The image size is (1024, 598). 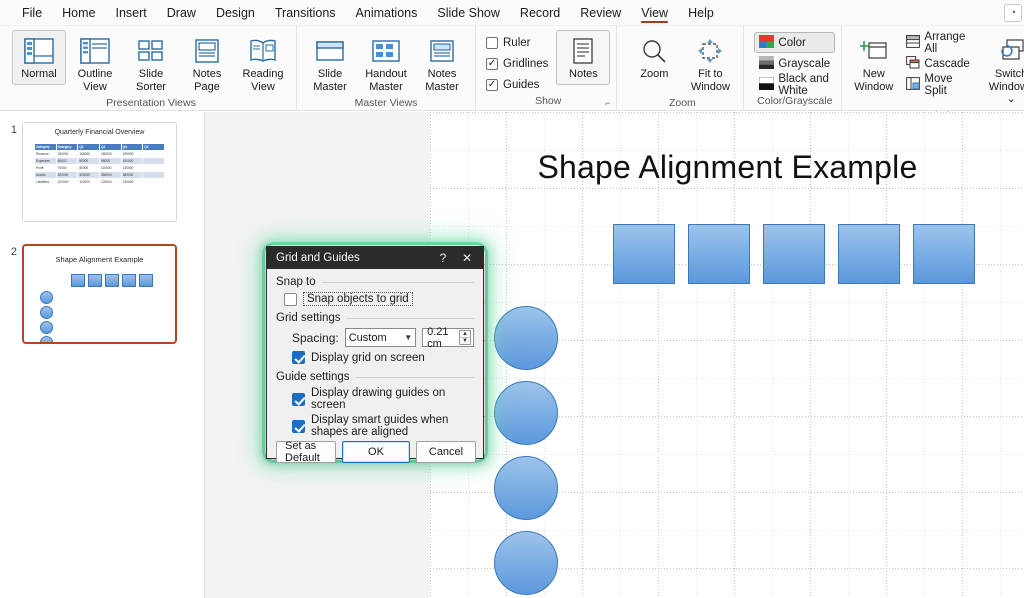 I want to click on spacing-measure-value: 0.21 cm, so click(x=438, y=337).